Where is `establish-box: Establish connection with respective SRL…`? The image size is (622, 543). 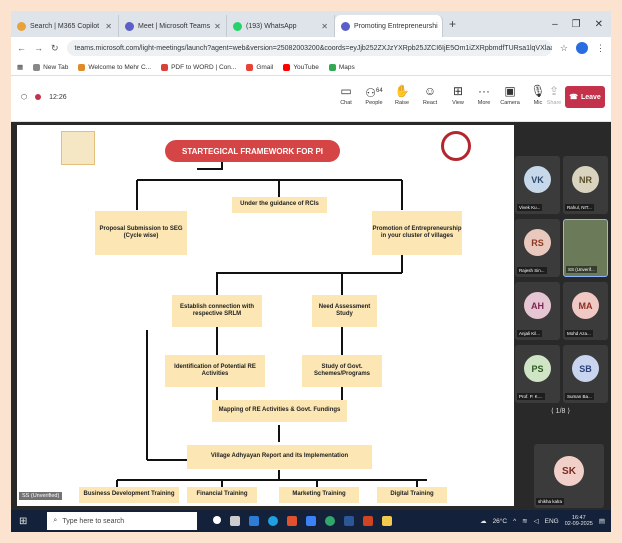 establish-box: Establish connection with respective SRL… is located at coordinates (217, 311).